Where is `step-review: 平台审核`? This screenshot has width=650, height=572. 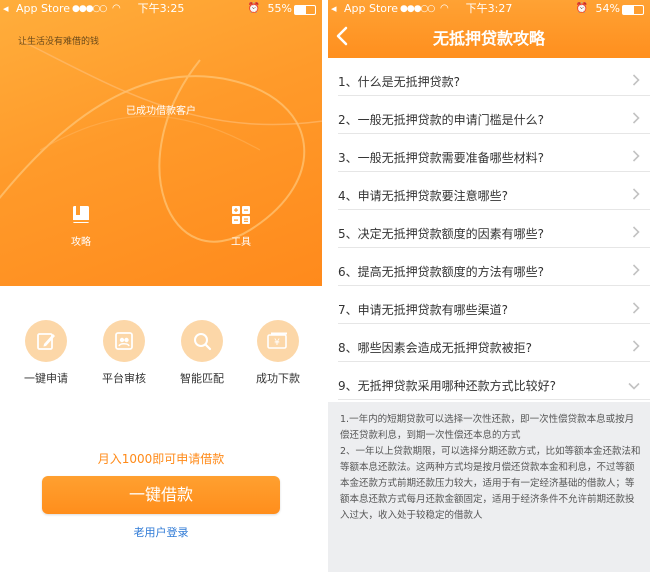
step-review: 平台审核 is located at coordinates (124, 353).